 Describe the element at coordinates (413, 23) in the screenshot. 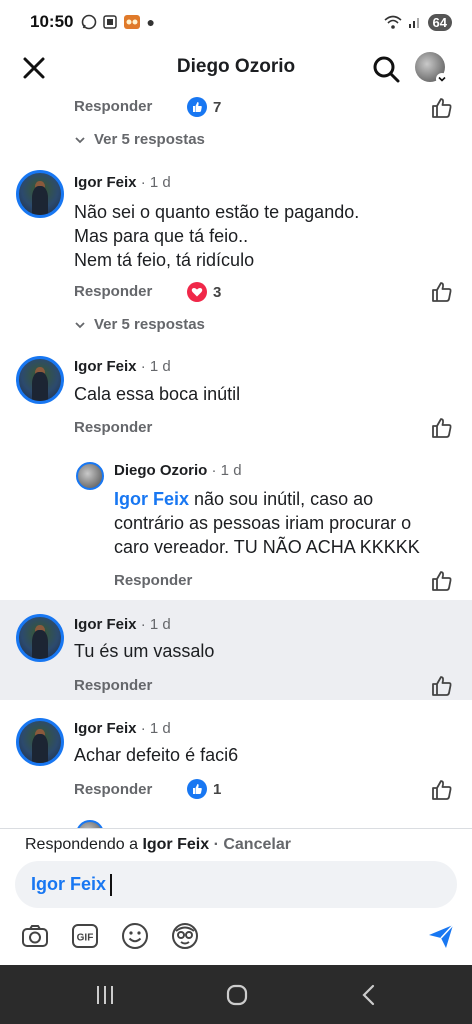

I see `signal-icon` at that location.